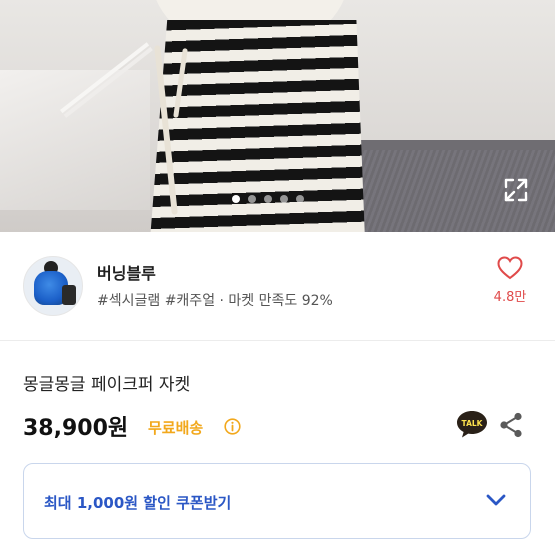  Describe the element at coordinates (510, 268) in the screenshot. I see `heart-icon` at that location.